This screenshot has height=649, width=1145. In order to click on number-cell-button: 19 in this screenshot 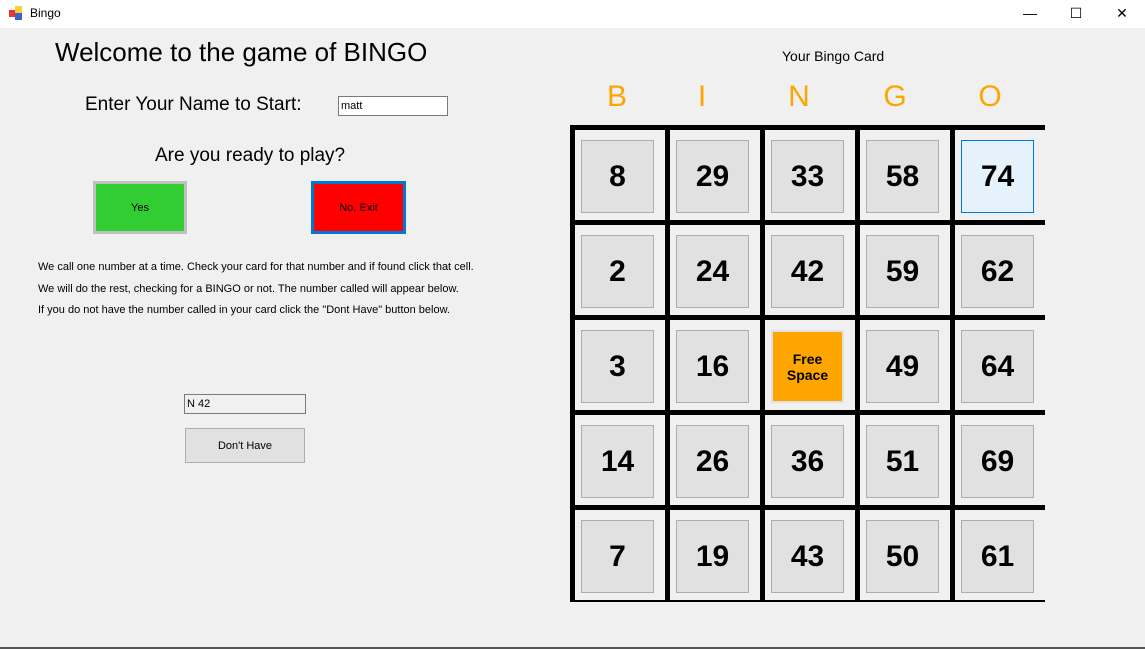, I will do `click(712, 556)`.